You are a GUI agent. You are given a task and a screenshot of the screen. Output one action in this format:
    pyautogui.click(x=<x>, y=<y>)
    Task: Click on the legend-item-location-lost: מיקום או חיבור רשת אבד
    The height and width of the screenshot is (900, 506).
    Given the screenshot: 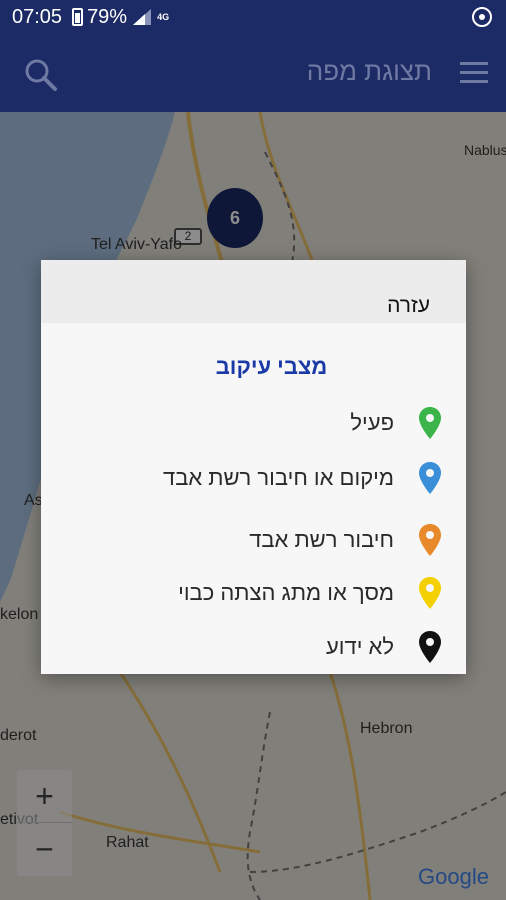 What is the action you would take?
    pyautogui.click(x=302, y=478)
    